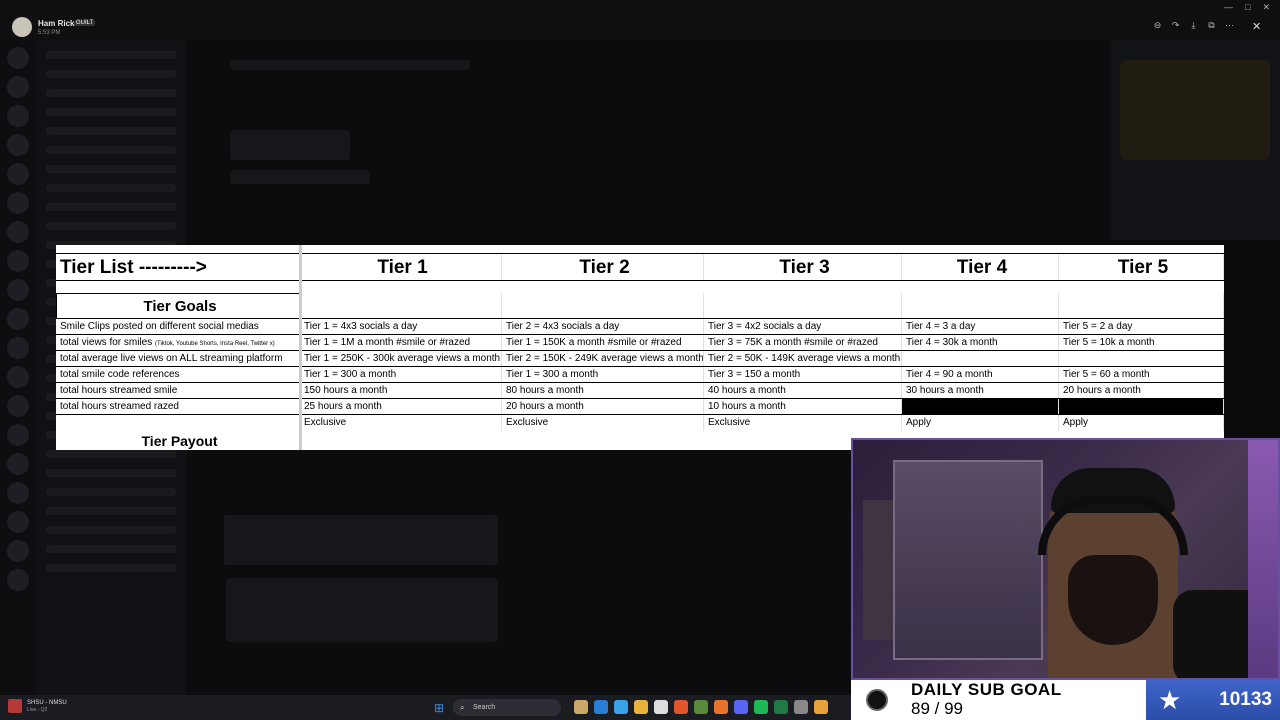  Describe the element at coordinates (821, 707) in the screenshot. I see `chrome-icon` at that location.